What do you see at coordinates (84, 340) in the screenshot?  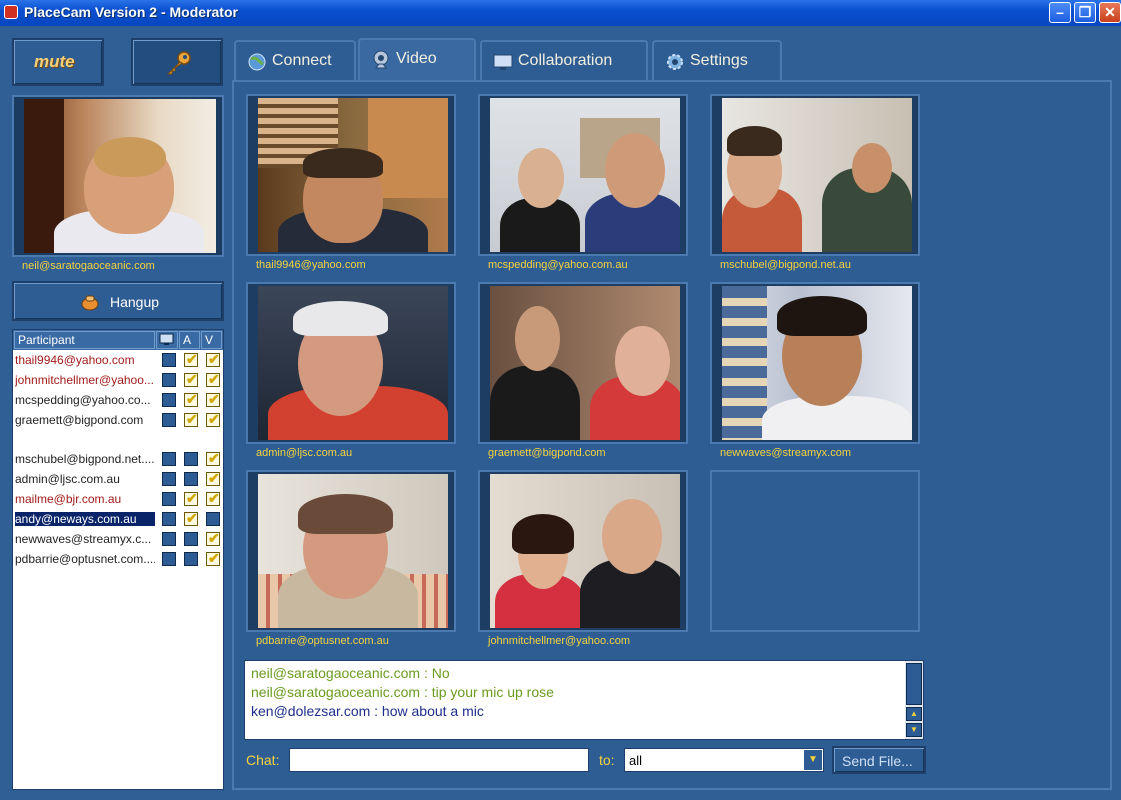 I see `participant-column-header: Participant` at bounding box center [84, 340].